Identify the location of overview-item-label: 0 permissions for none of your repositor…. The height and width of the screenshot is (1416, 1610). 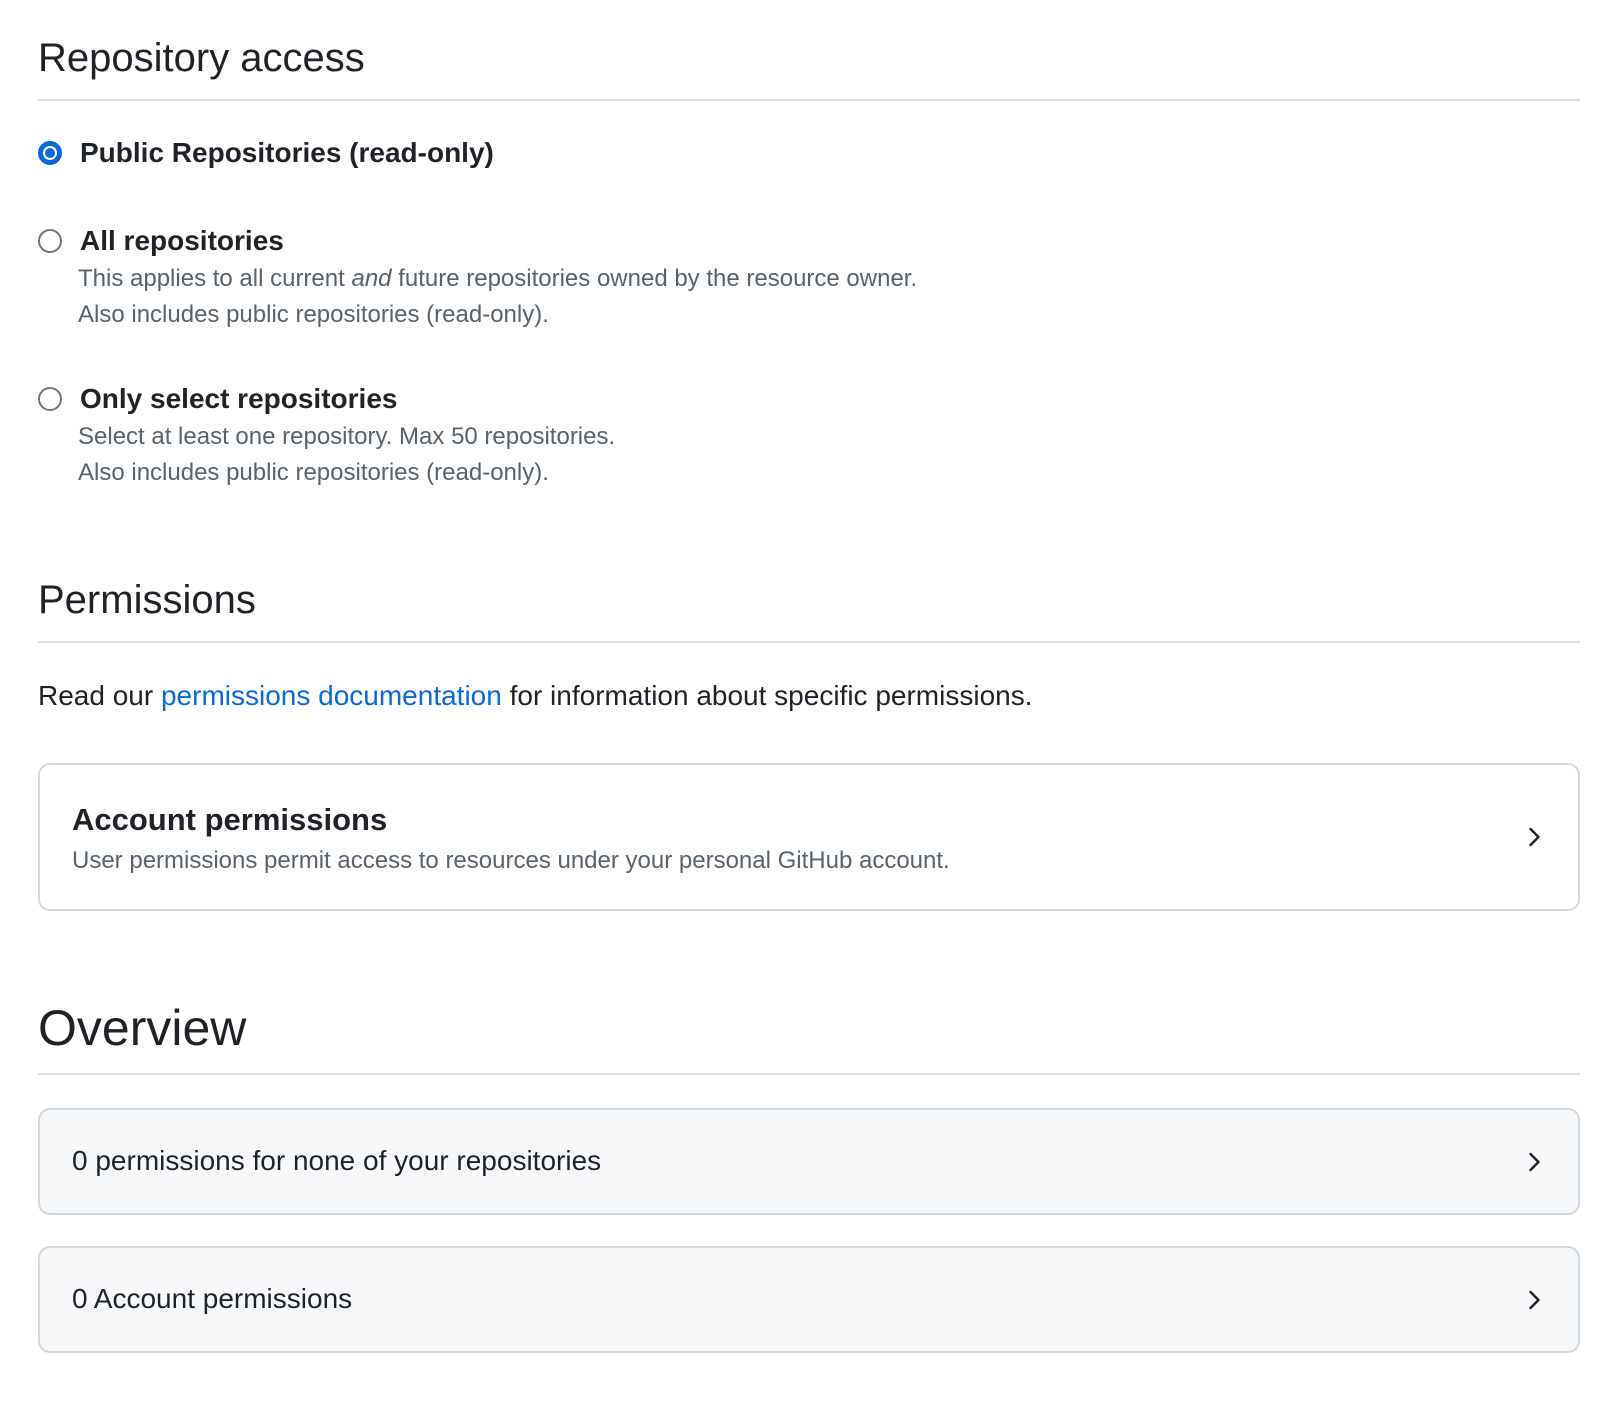
(337, 1160).